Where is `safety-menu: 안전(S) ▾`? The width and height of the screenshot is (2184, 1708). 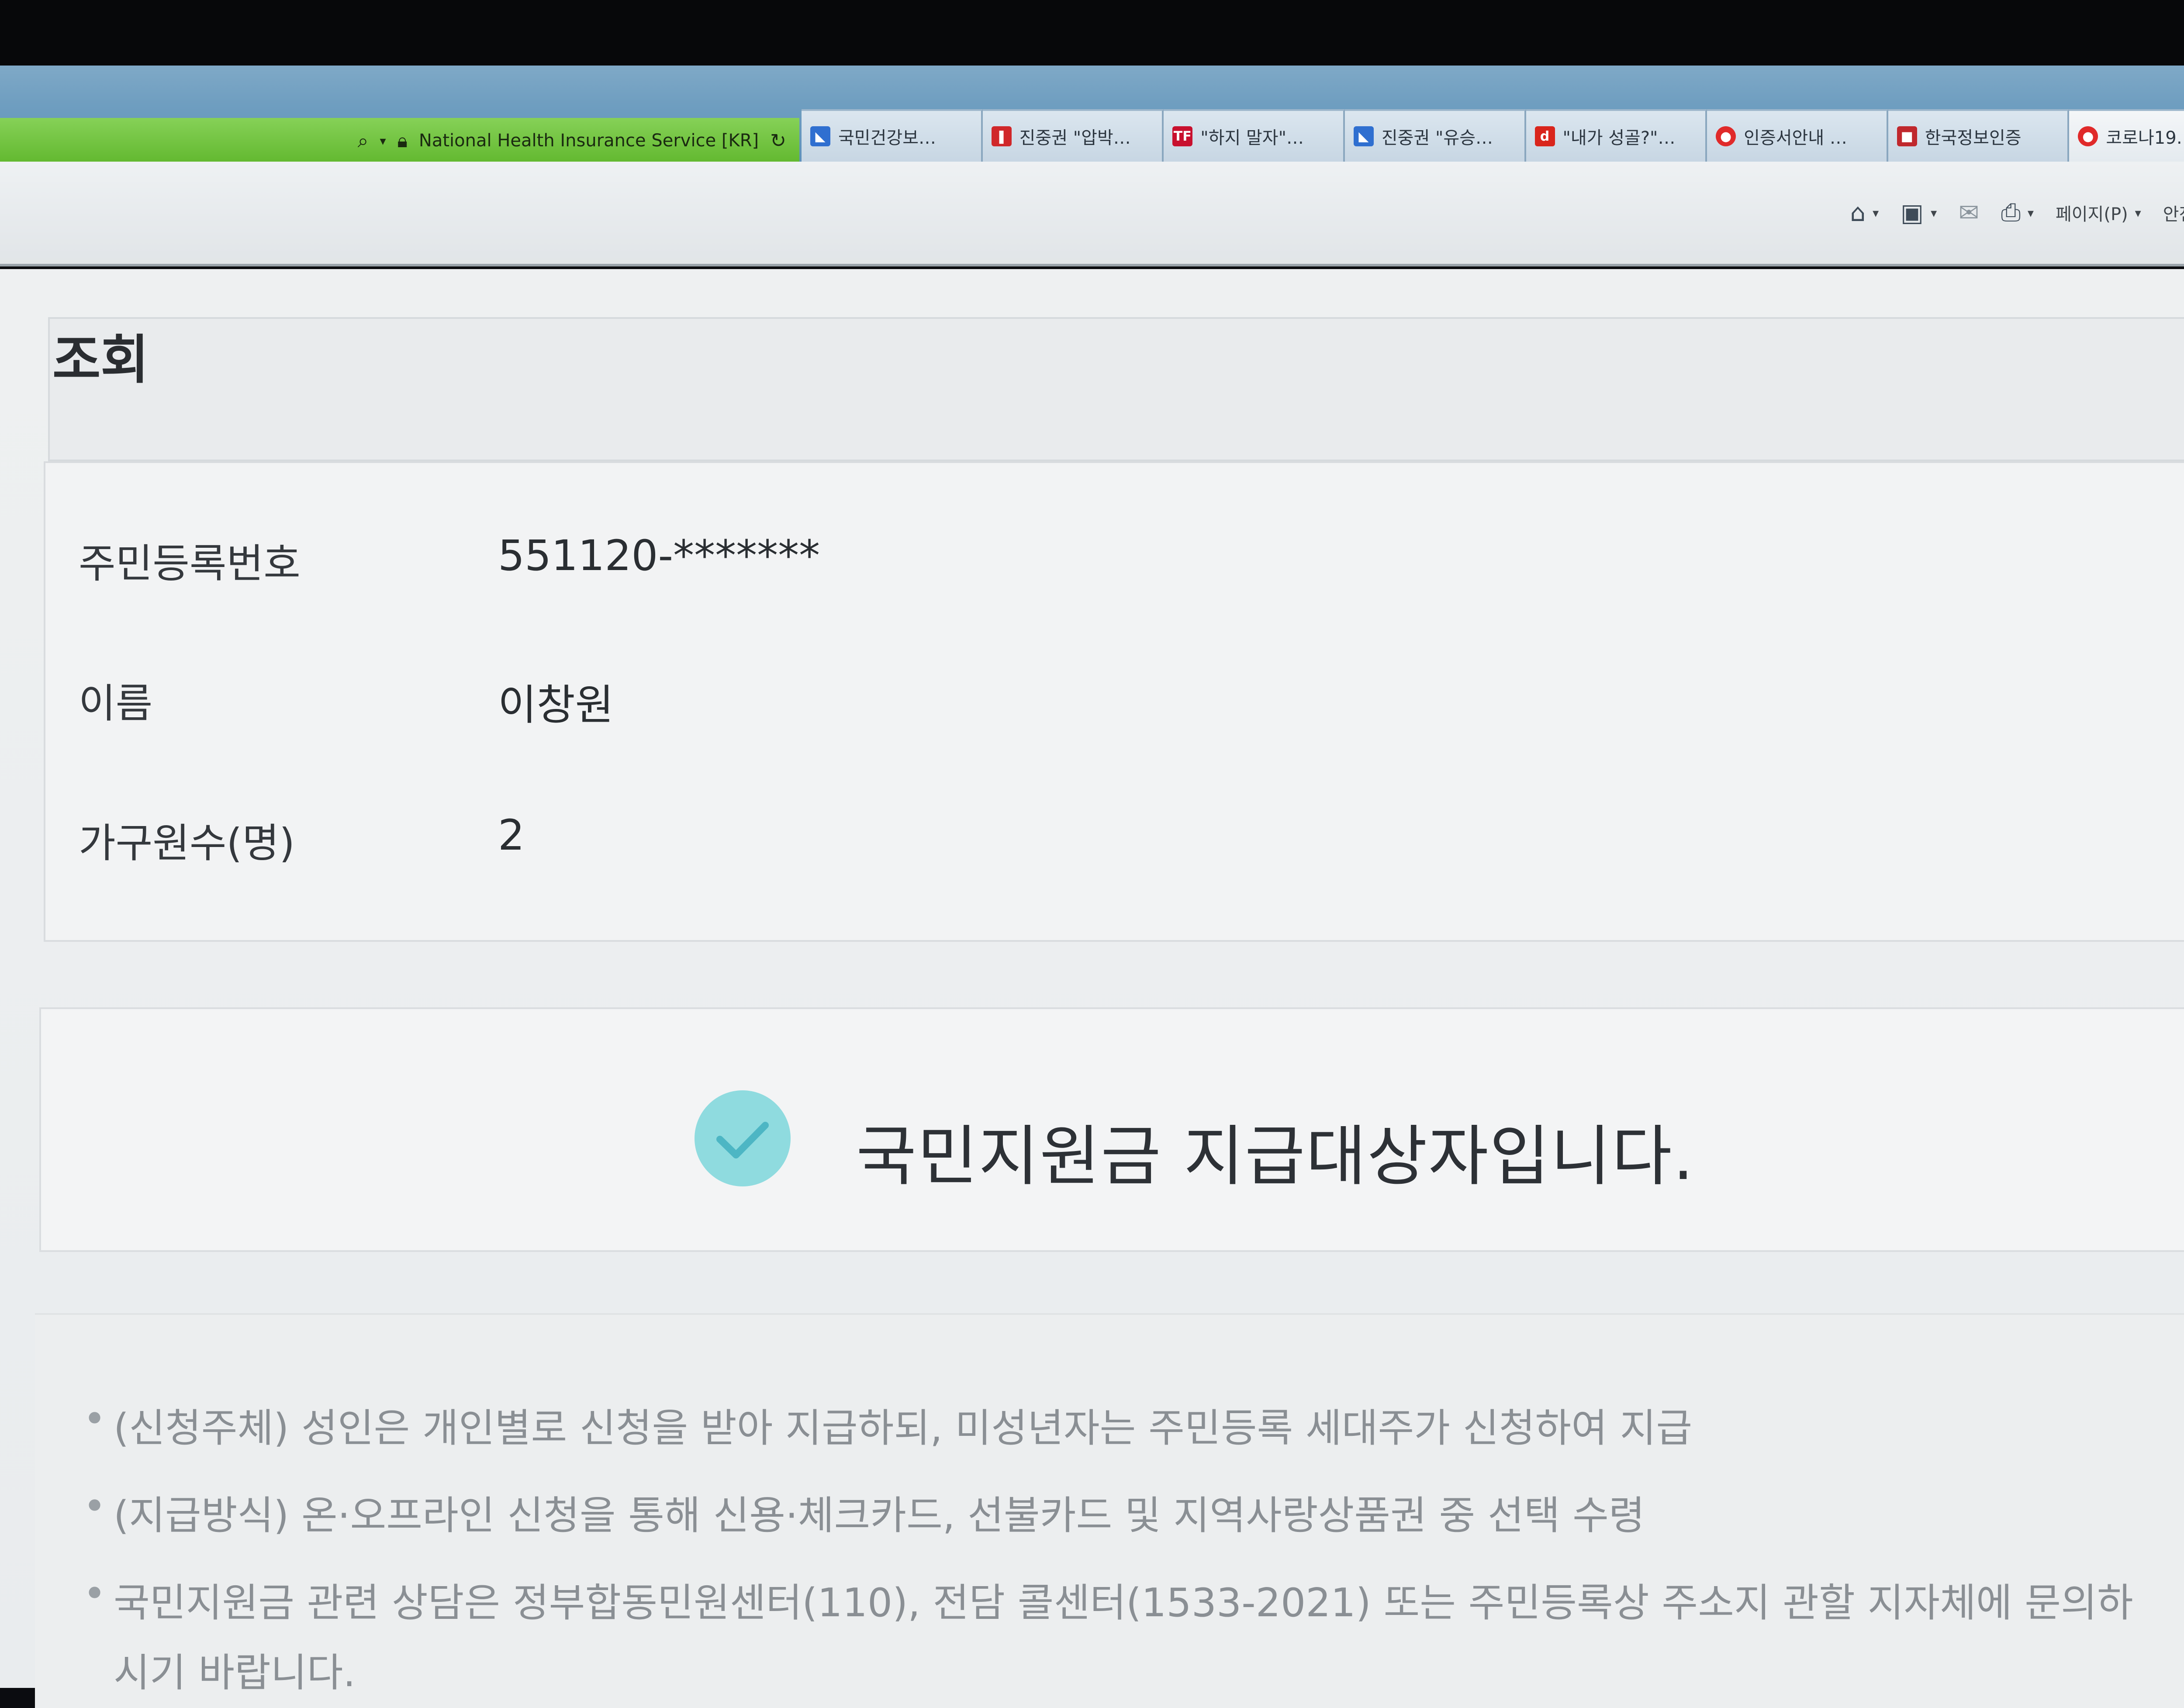 safety-menu: 안전(S) ▾ is located at coordinates (2173, 213).